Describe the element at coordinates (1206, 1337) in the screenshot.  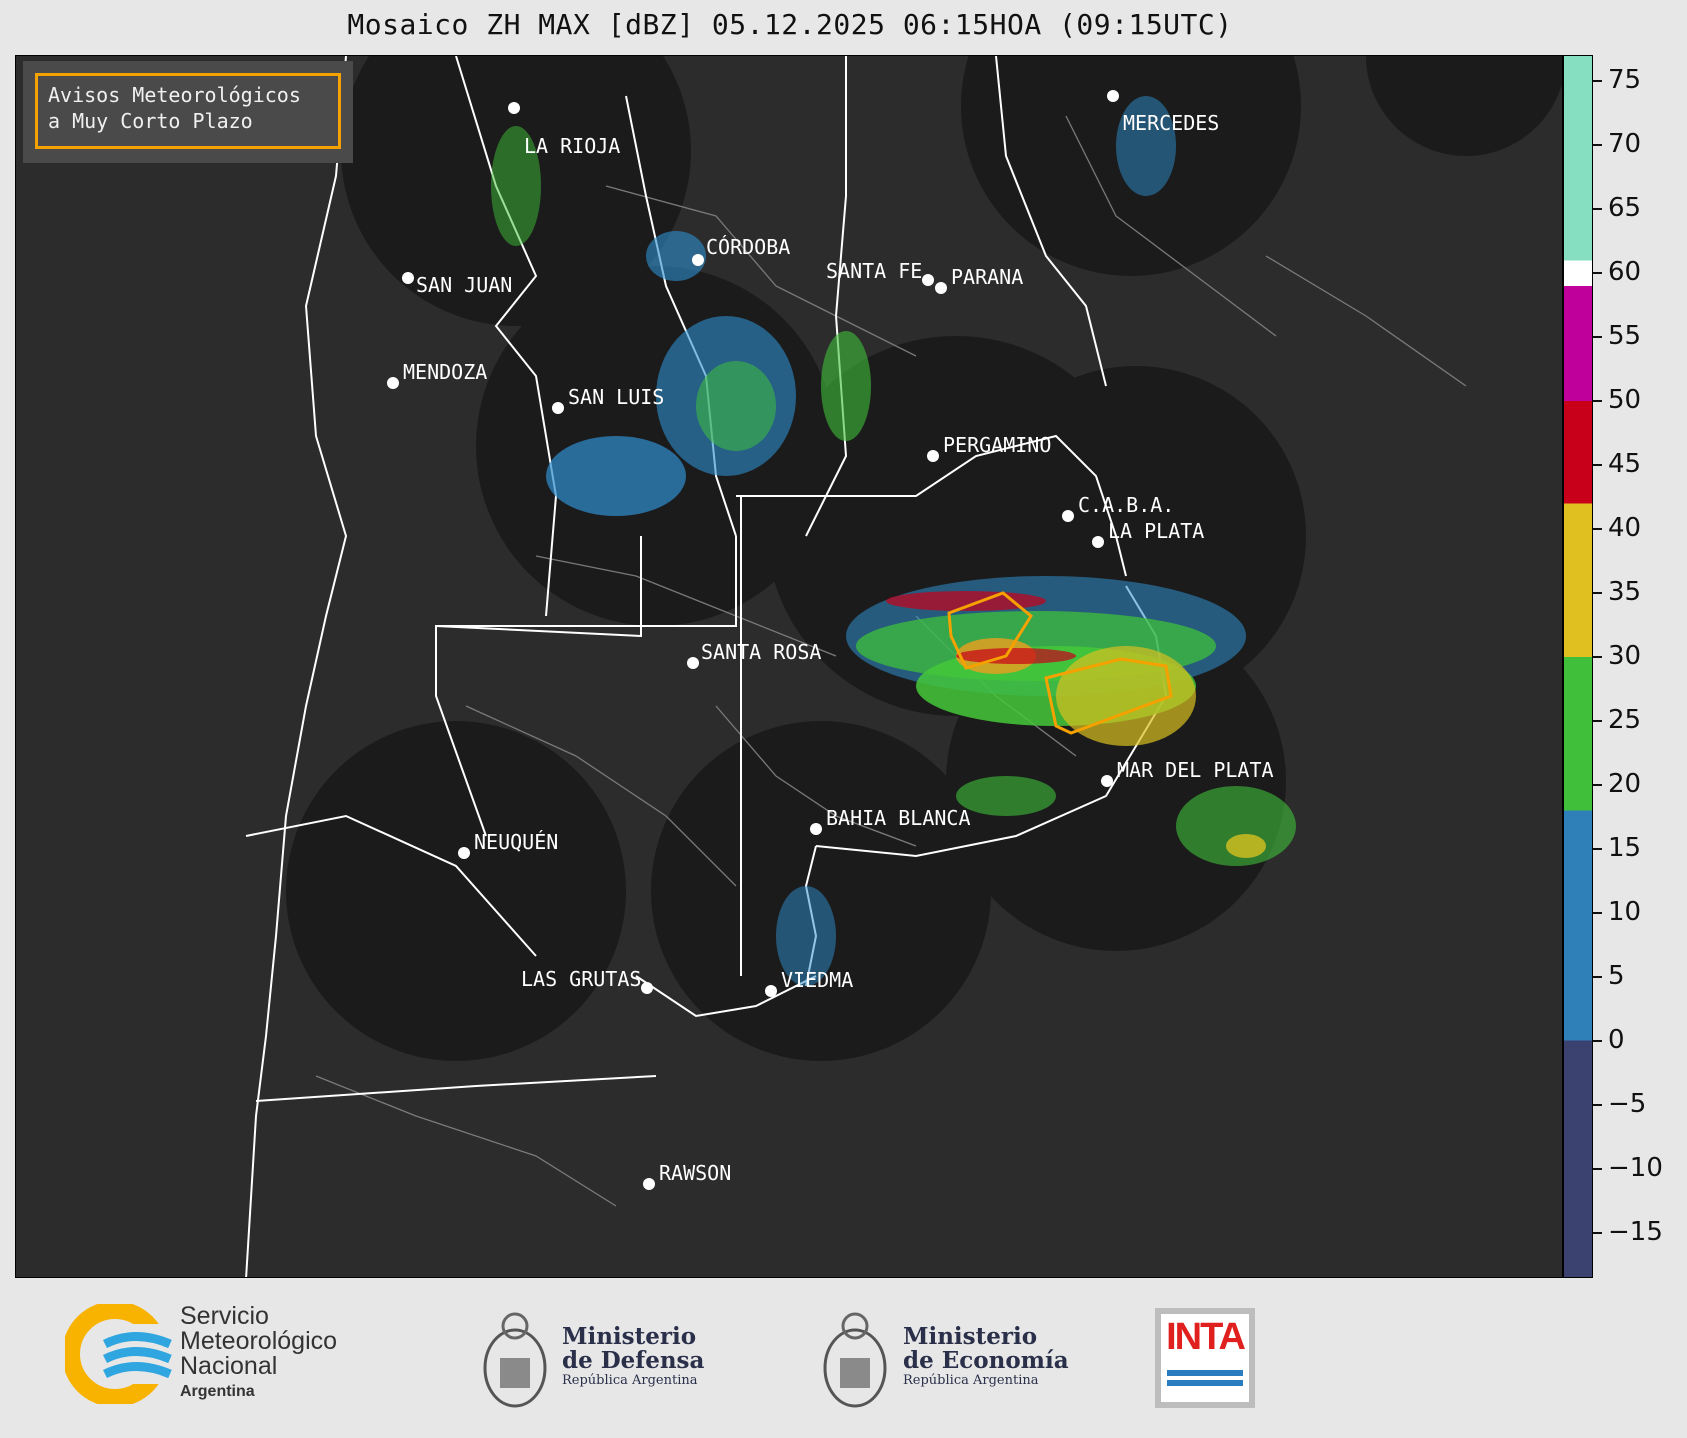
I see `inta-logo-text: INTA` at that location.